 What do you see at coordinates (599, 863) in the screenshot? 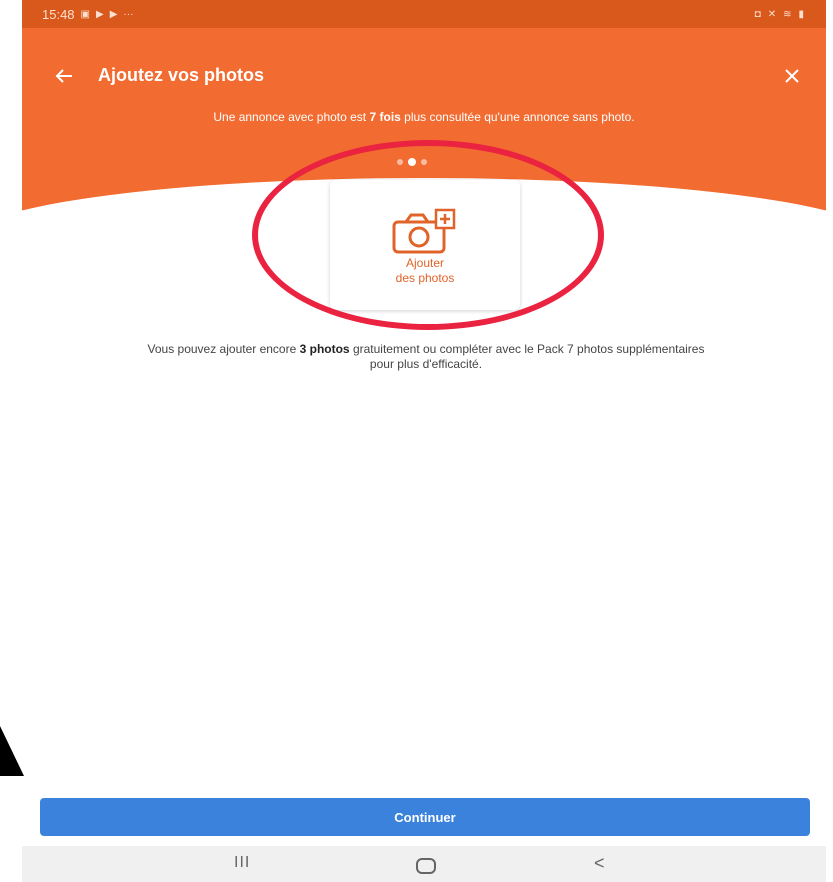
I see `nav-back-icon: <` at bounding box center [599, 863].